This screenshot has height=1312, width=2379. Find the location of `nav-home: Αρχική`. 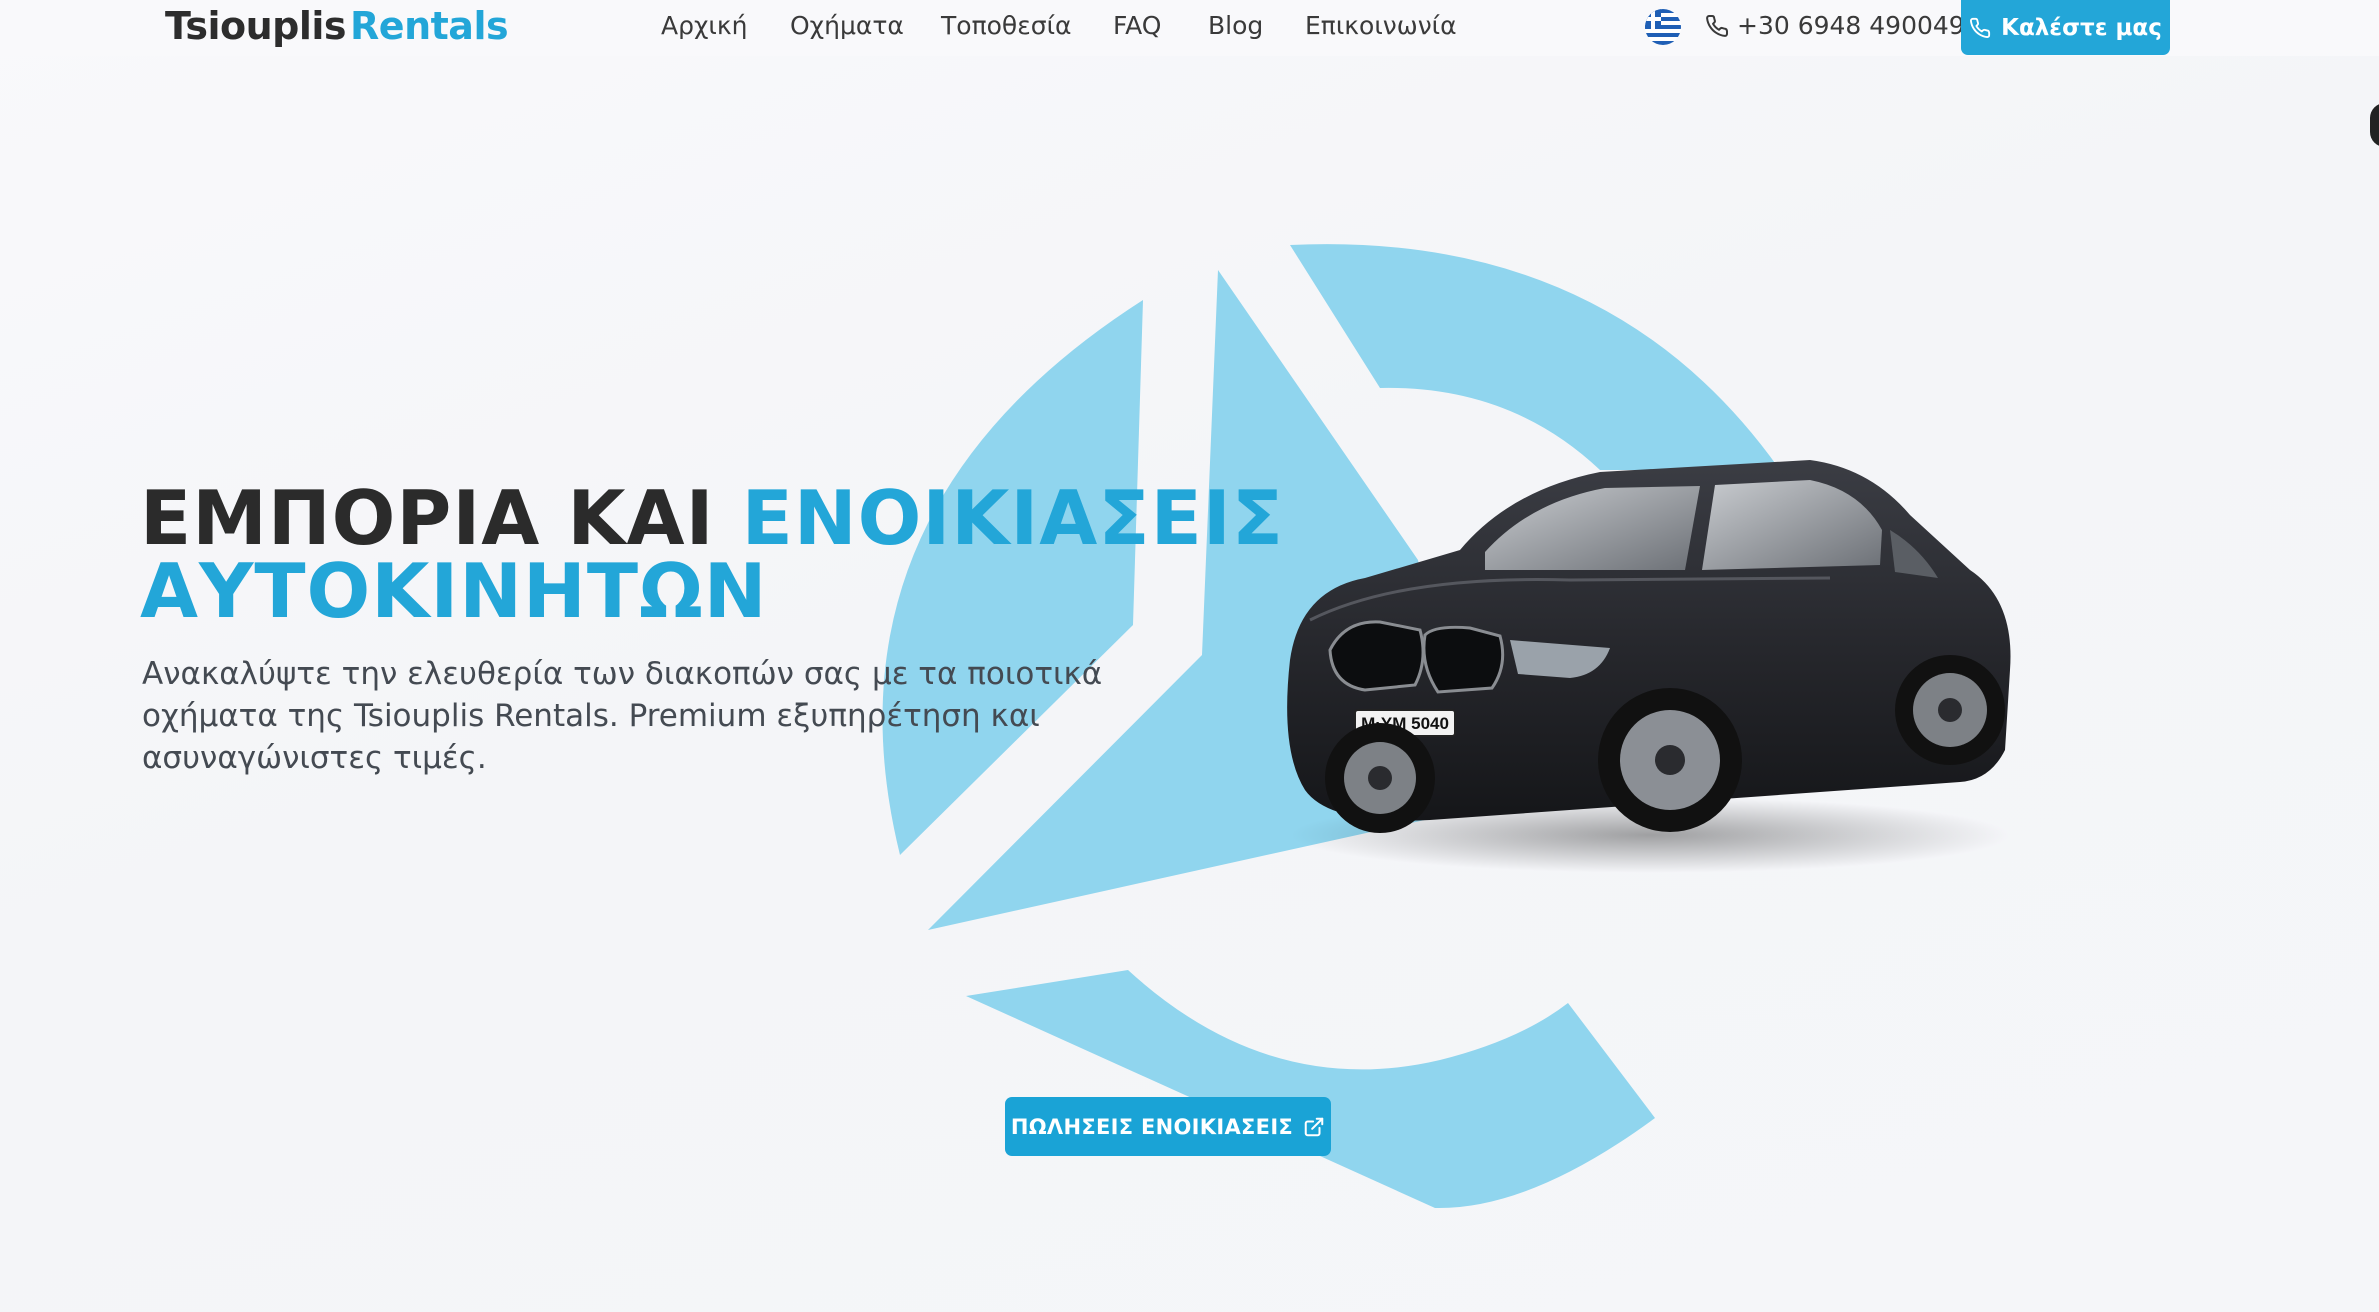

nav-home: Αρχική is located at coordinates (704, 25).